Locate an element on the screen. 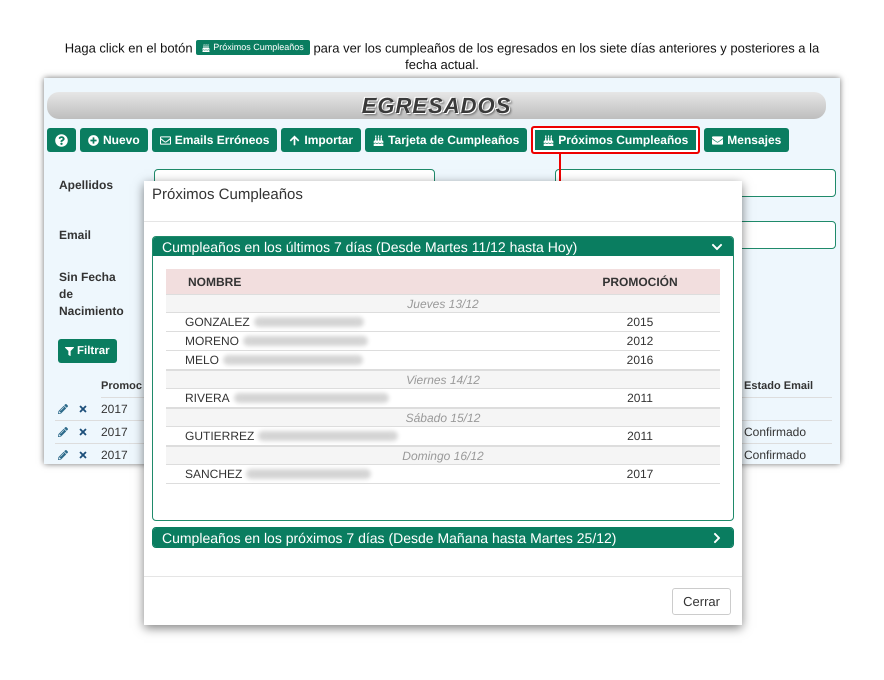 The width and height of the screenshot is (884, 680). surname-text: GONZALEZ is located at coordinates (217, 322).